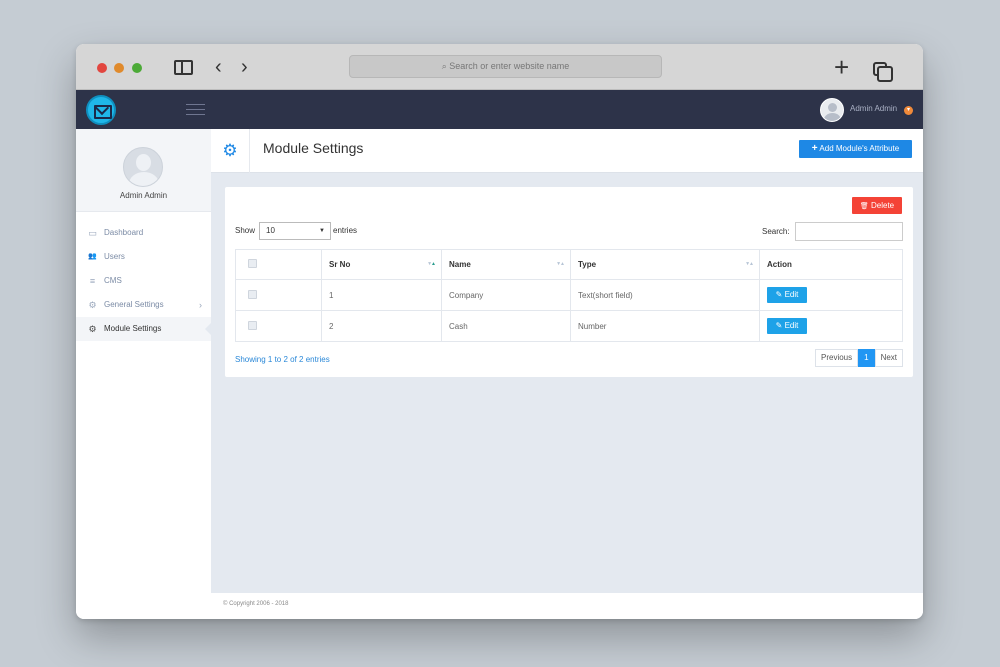 This screenshot has height=667, width=1000. I want to click on plus-icon: +, so click(814, 148).